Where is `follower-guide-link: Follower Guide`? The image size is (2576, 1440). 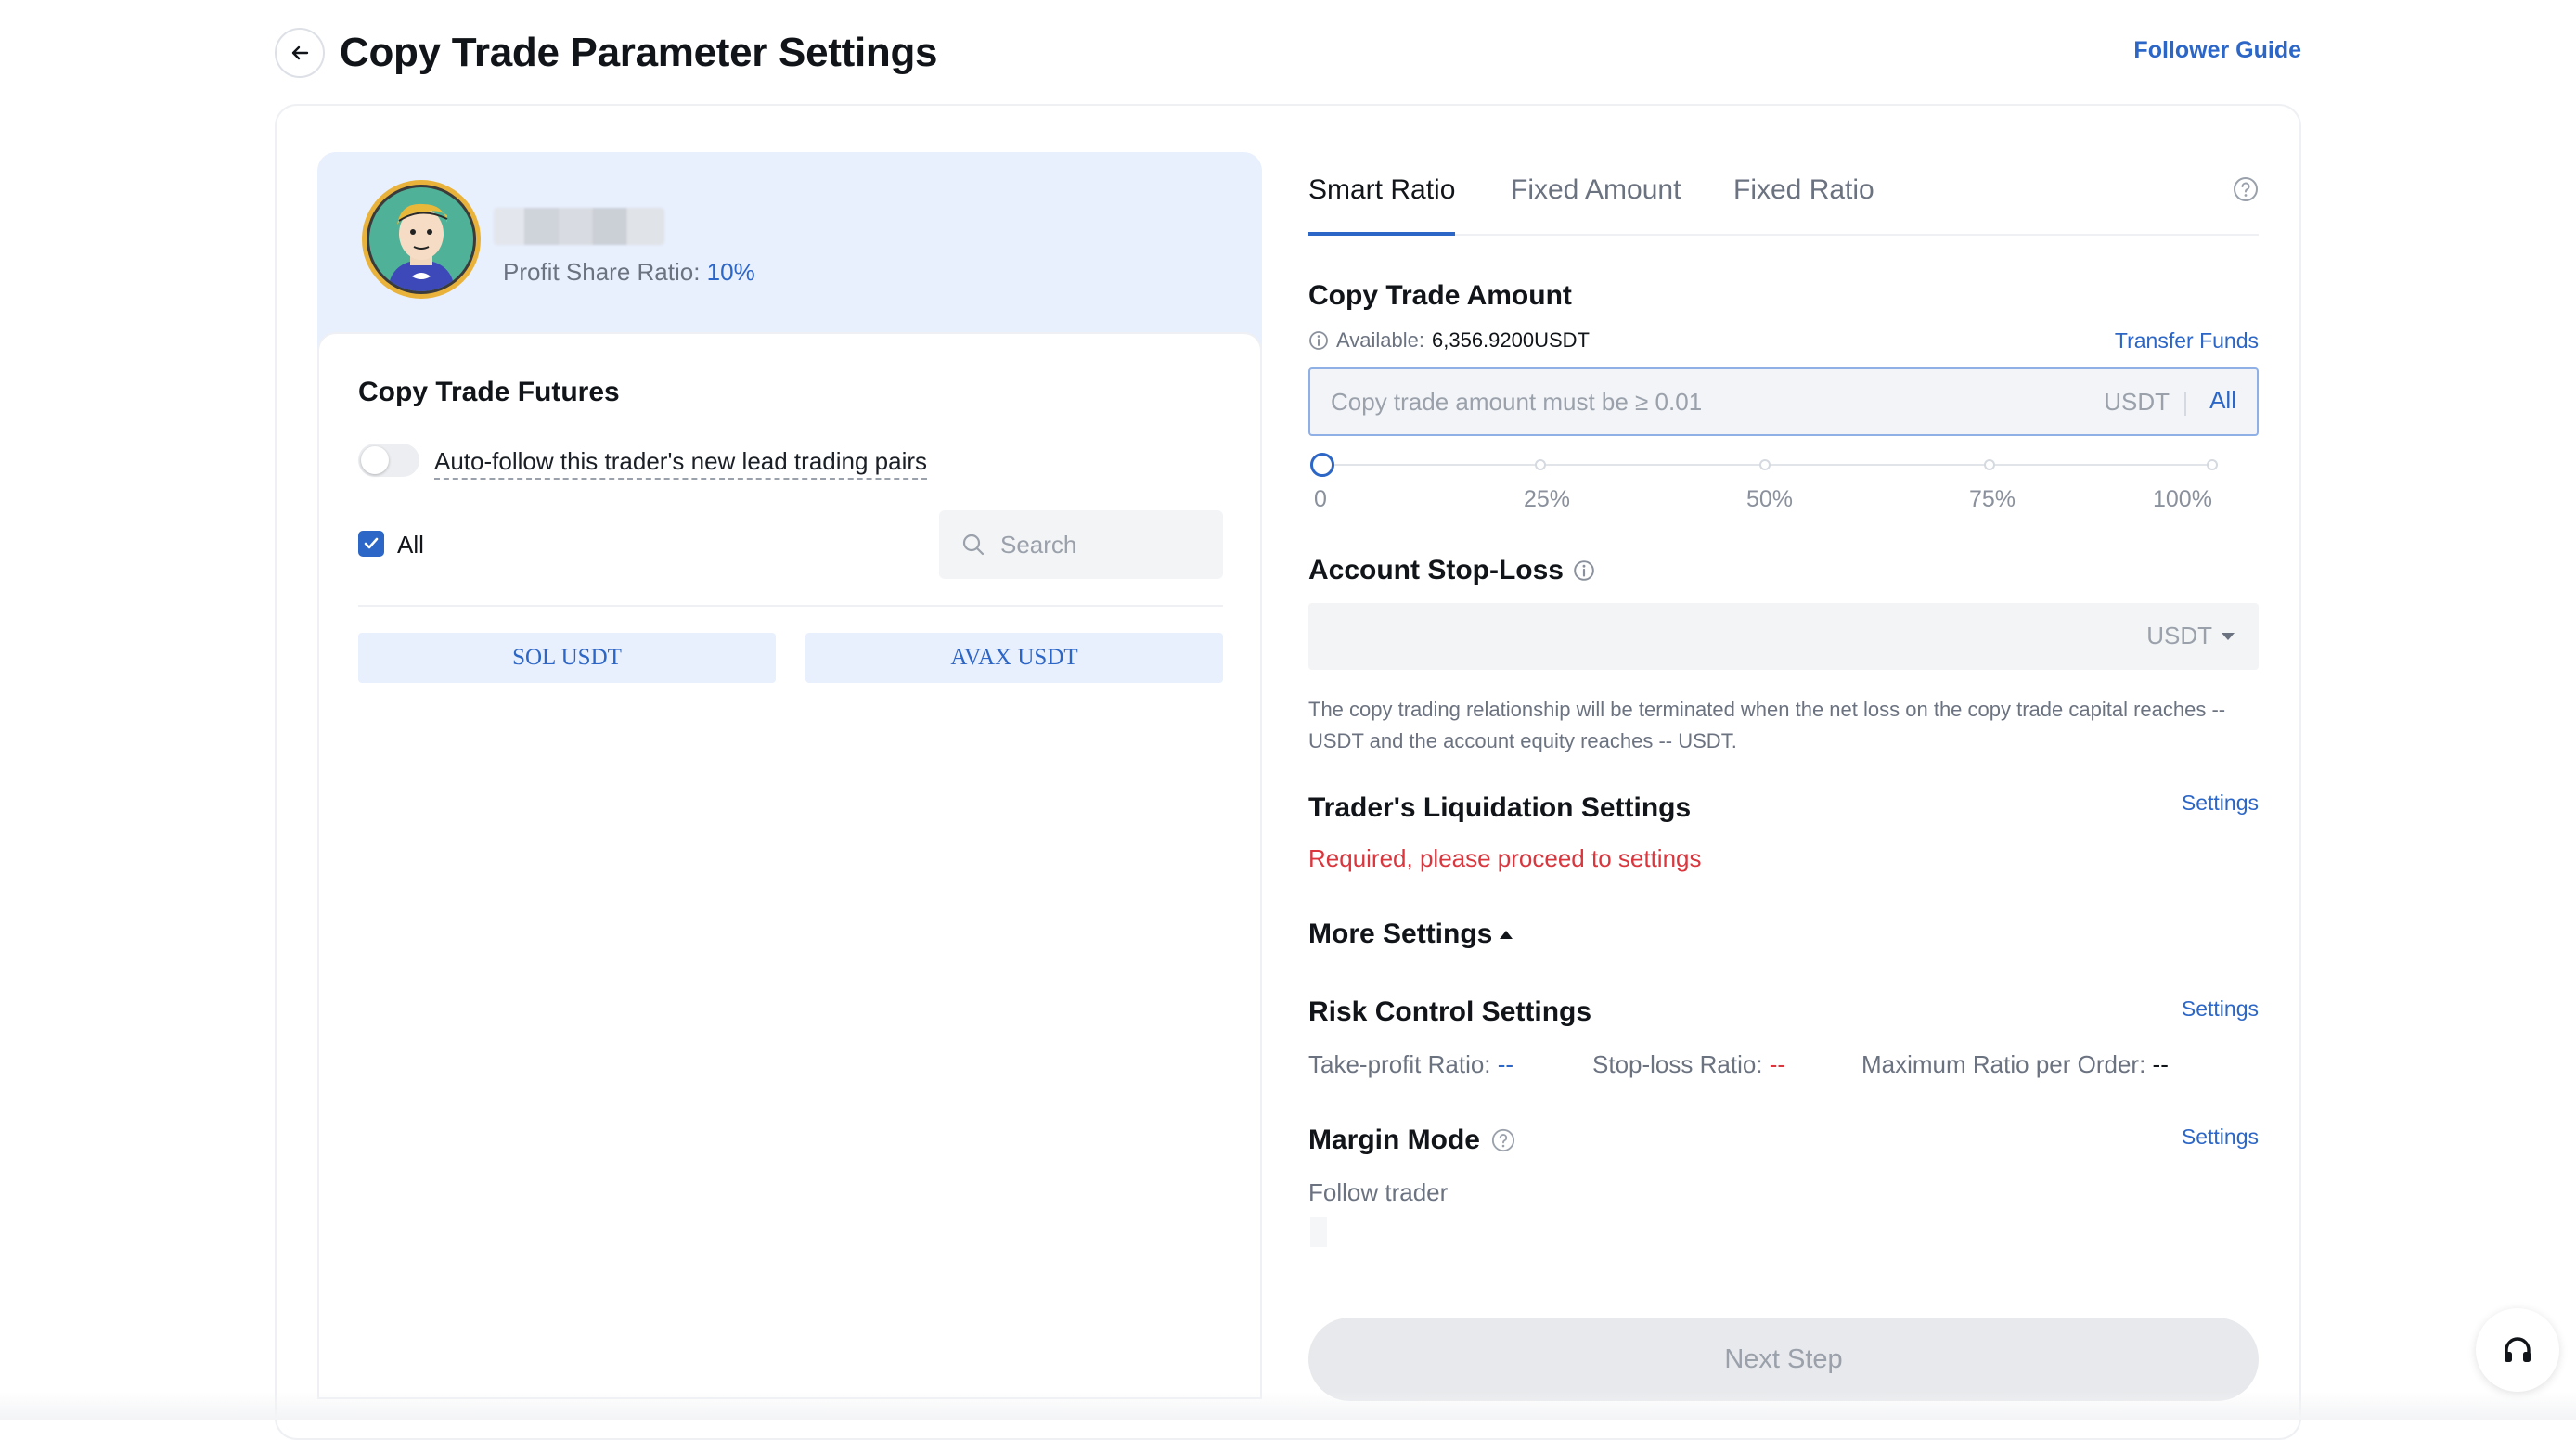 follower-guide-link: Follower Guide is located at coordinates (2217, 50).